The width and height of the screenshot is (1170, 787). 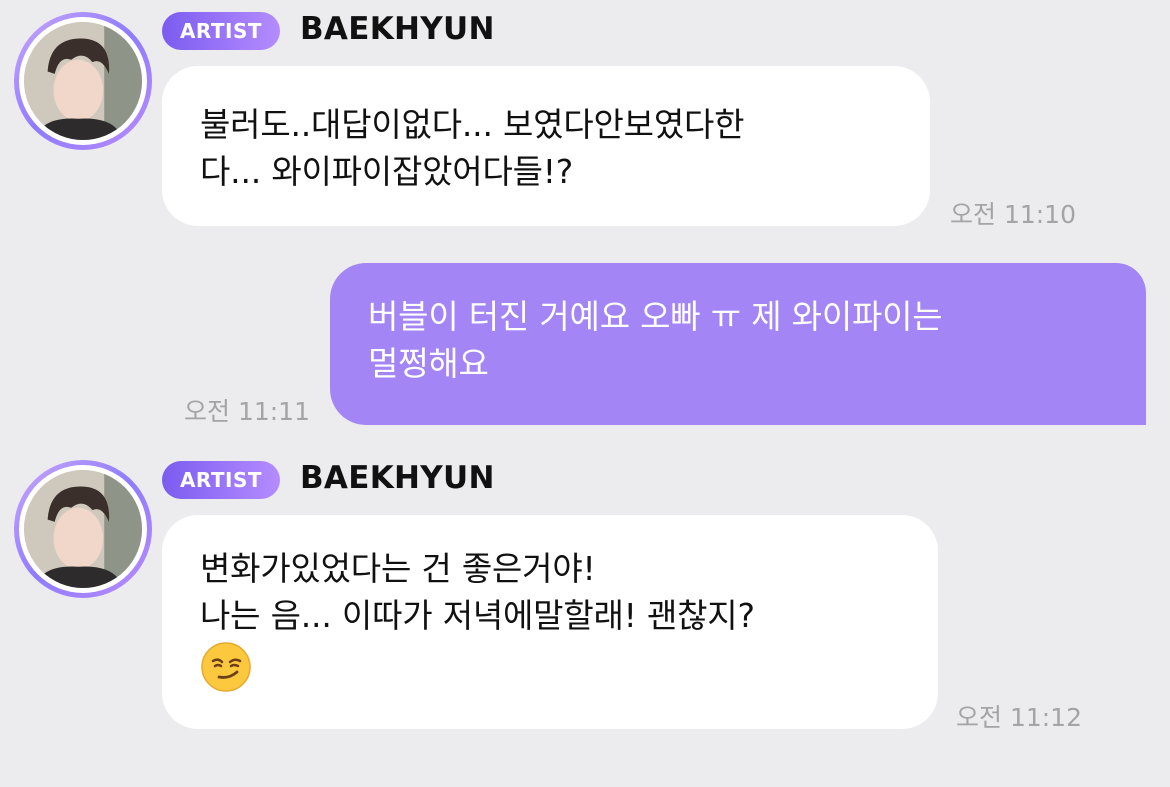 I want to click on message-bubble: 버블이 터진 거예요 오빠 ㅠ 제 와이파이는 멀쩡해요, so click(x=738, y=344).